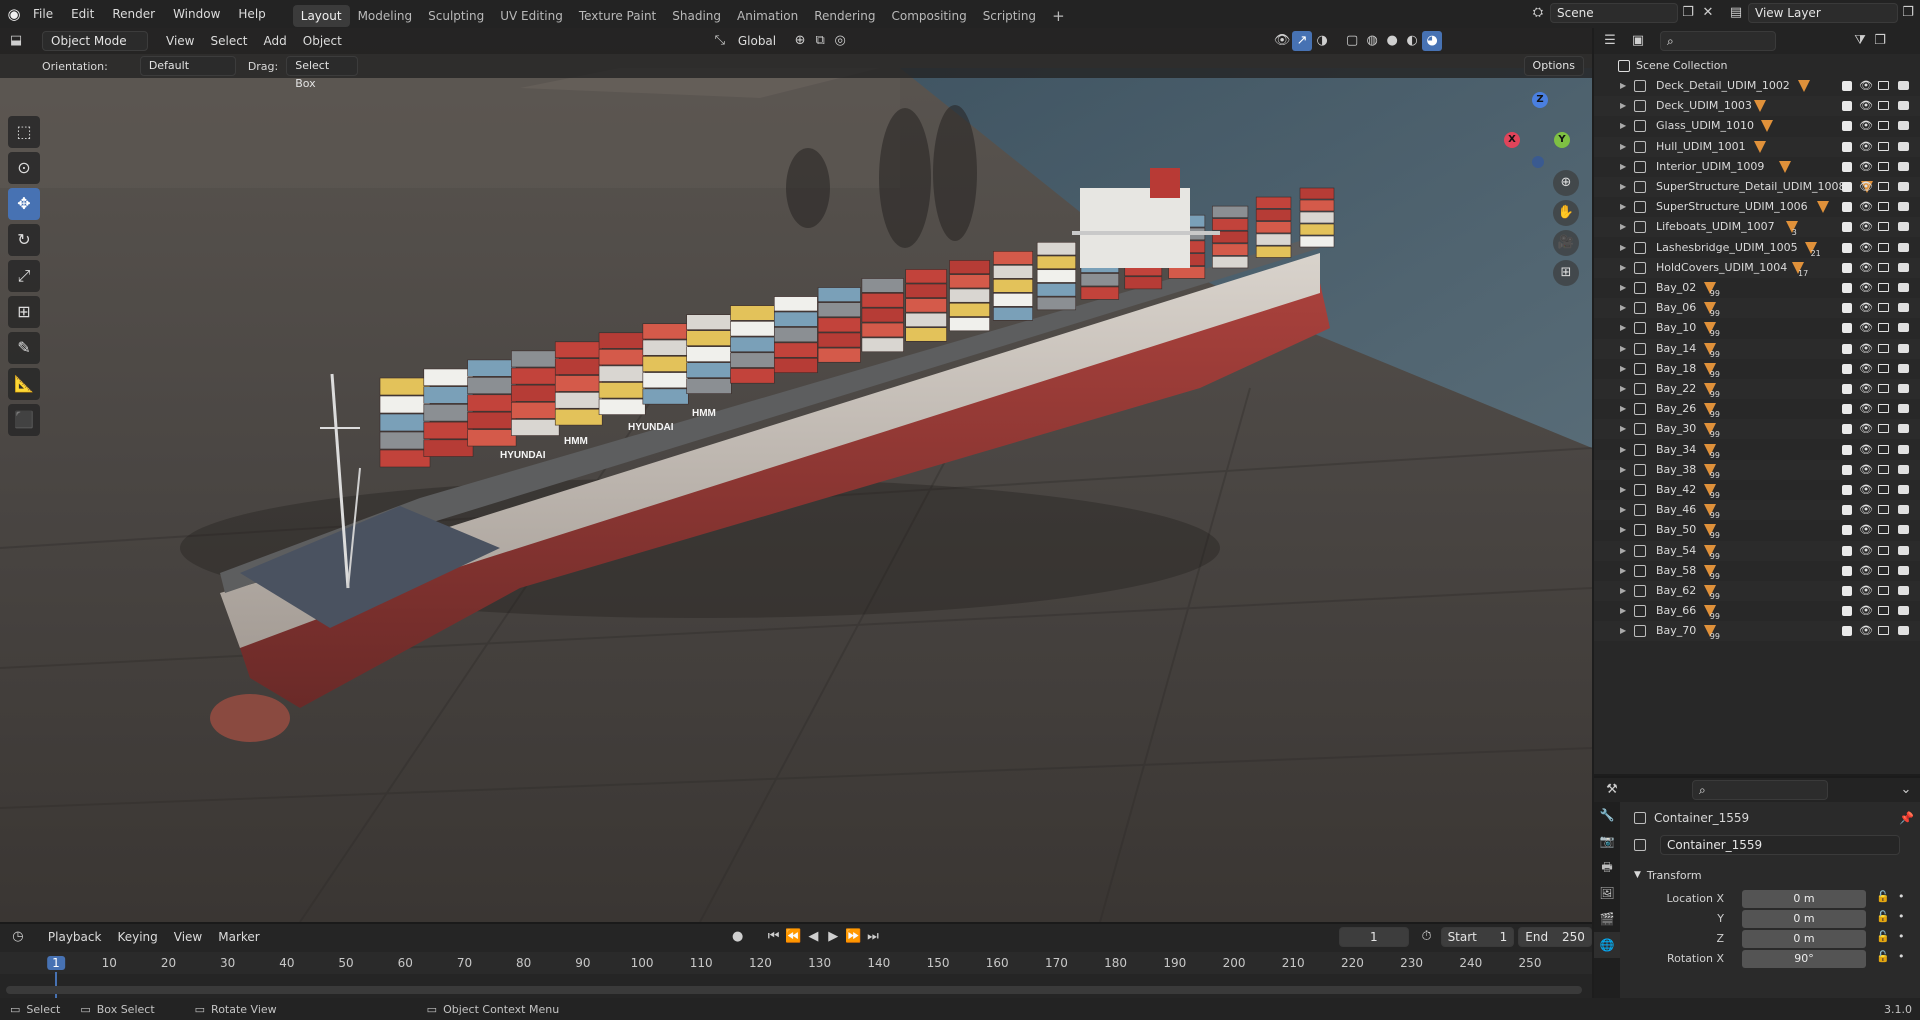 This screenshot has height=1020, width=1920. I want to click on outliner-item: ▶ Hull_UDIM_1001 👁, so click(1757, 146).